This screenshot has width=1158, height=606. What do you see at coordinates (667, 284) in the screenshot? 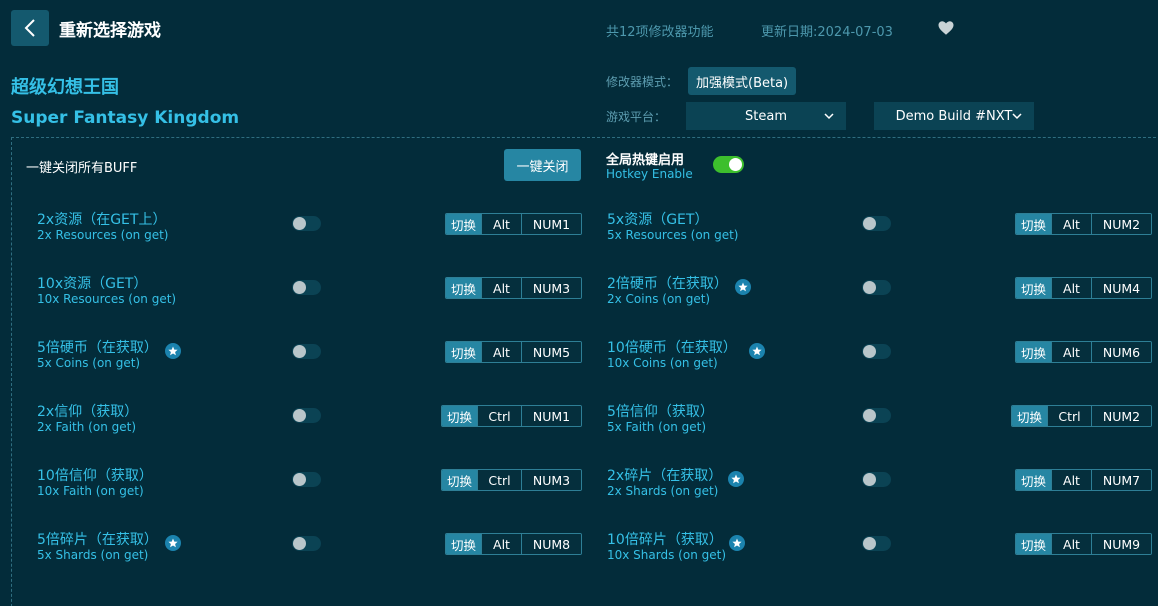
I see `feature-label-cn: 2倍硬币（在获取）` at bounding box center [667, 284].